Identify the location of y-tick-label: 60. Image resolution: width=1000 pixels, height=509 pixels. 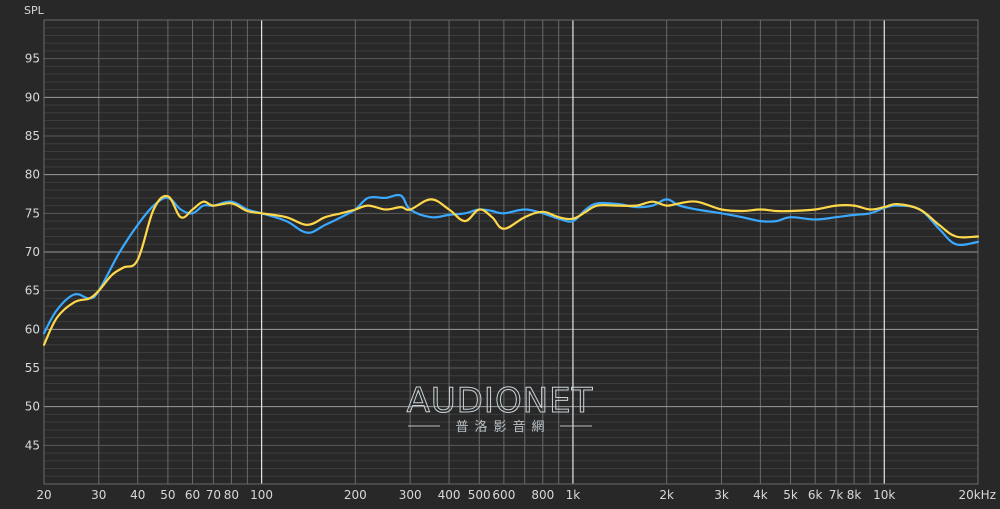
(32, 329).